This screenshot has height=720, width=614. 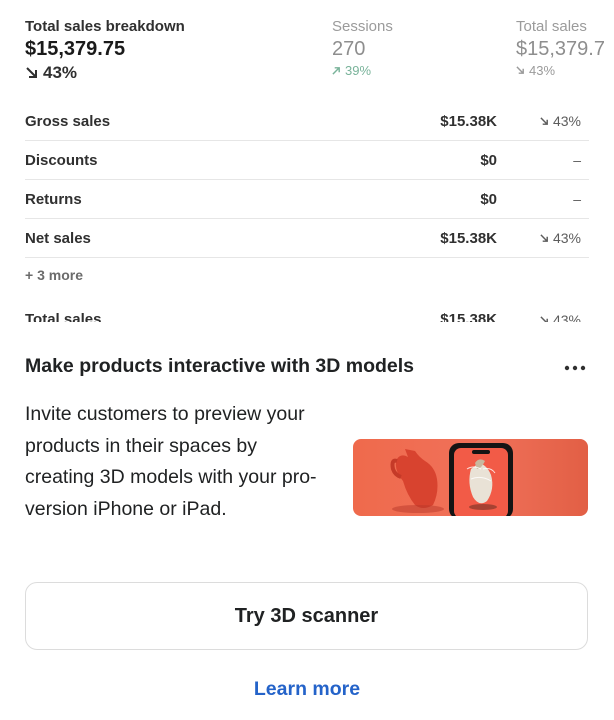 I want to click on metric-value: $15,379.7, so click(x=560, y=49).